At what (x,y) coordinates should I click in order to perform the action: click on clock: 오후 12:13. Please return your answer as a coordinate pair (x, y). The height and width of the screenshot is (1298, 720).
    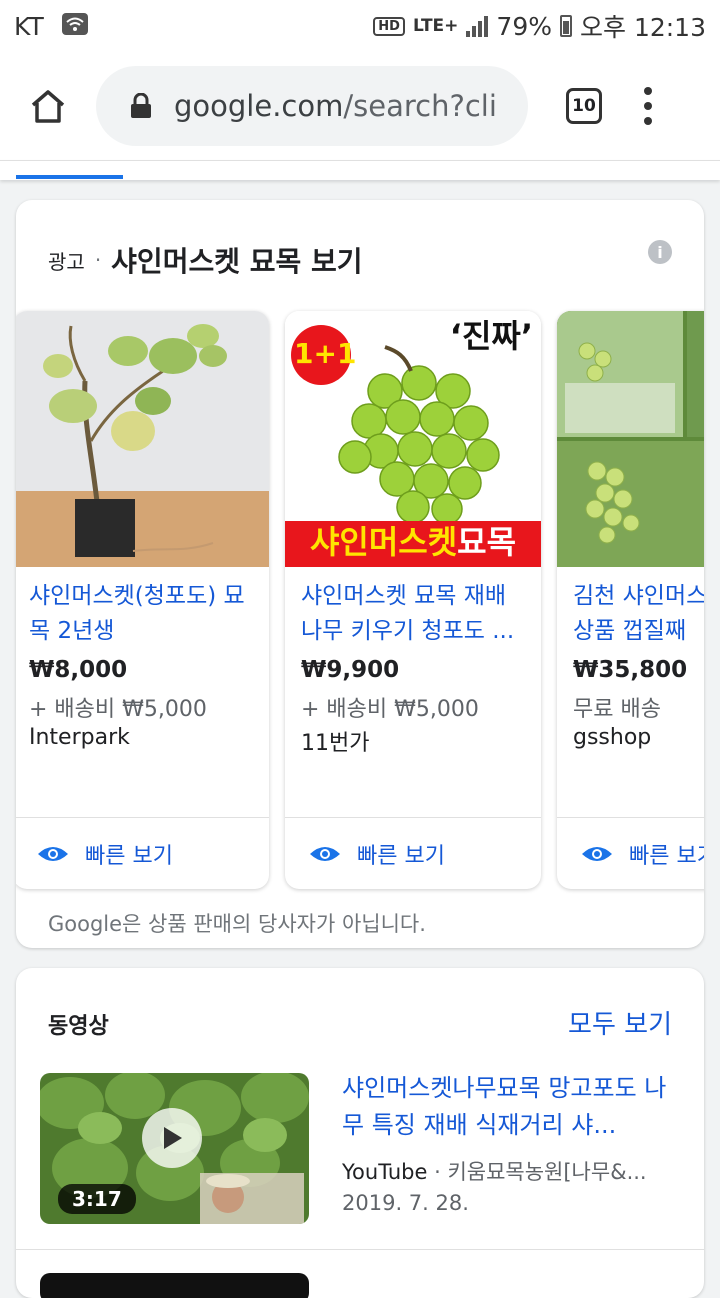
    Looking at the image, I should click on (643, 27).